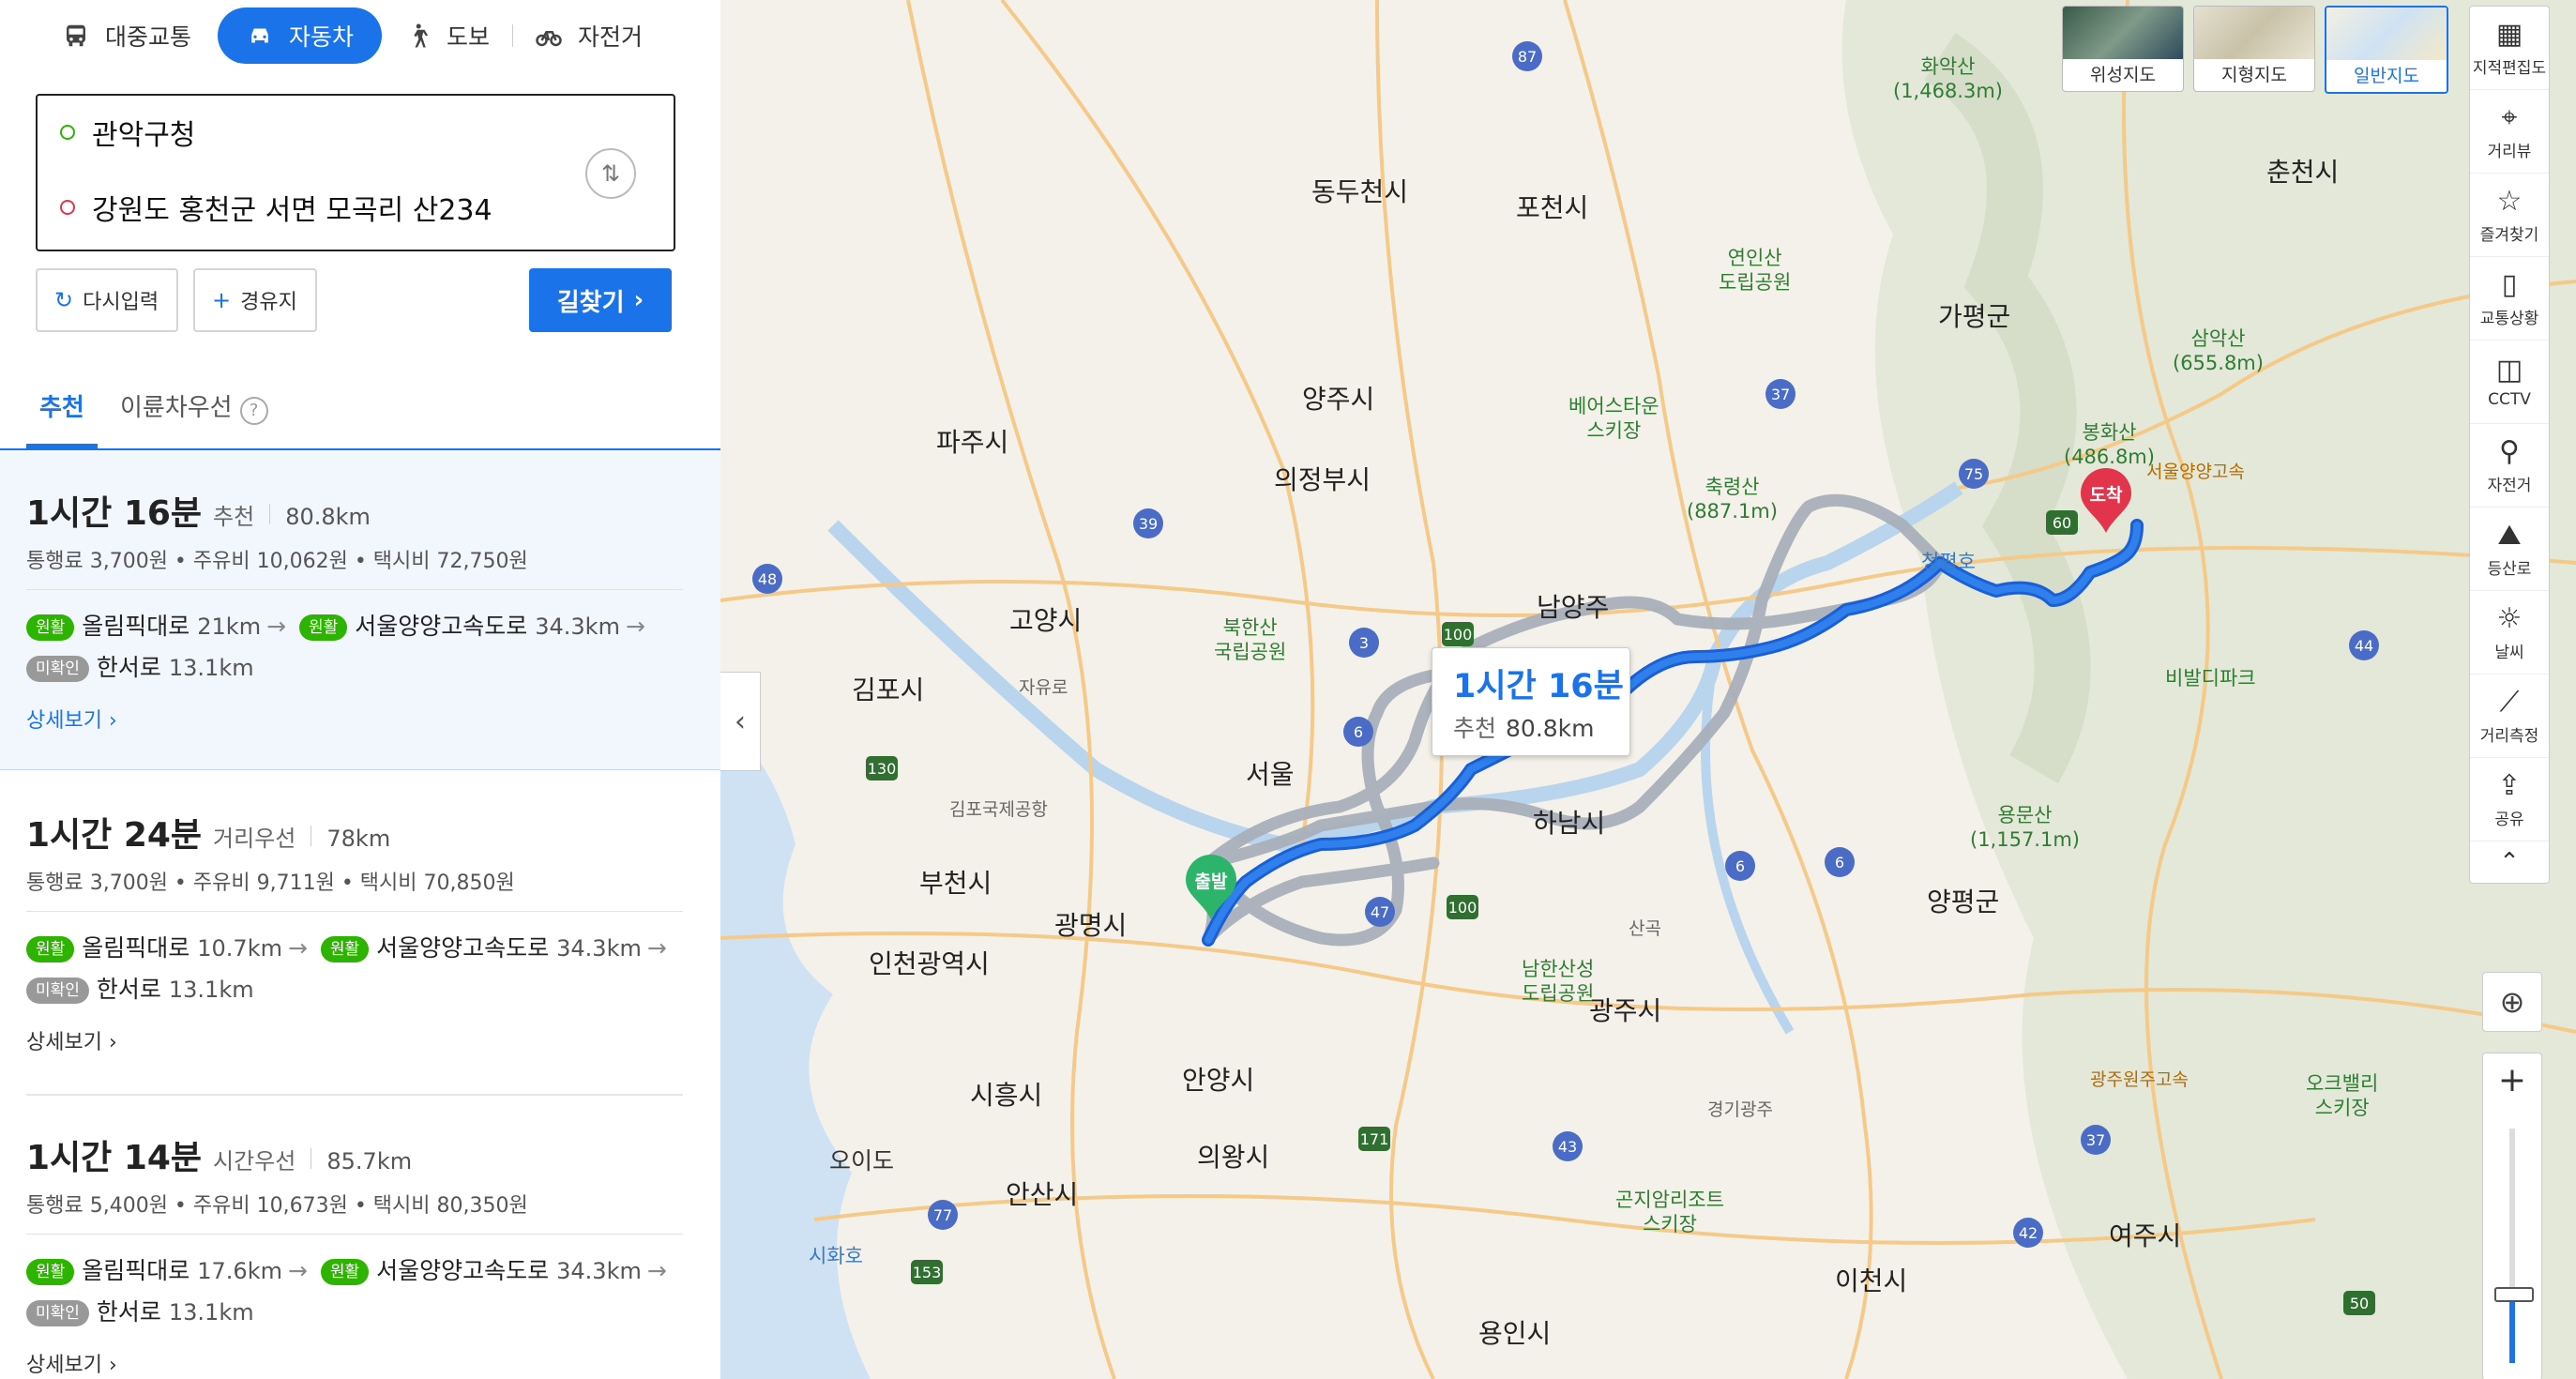 The width and height of the screenshot is (2576, 1379). Describe the element at coordinates (127, 132) in the screenshot. I see `origin-field: 관악구청` at that location.